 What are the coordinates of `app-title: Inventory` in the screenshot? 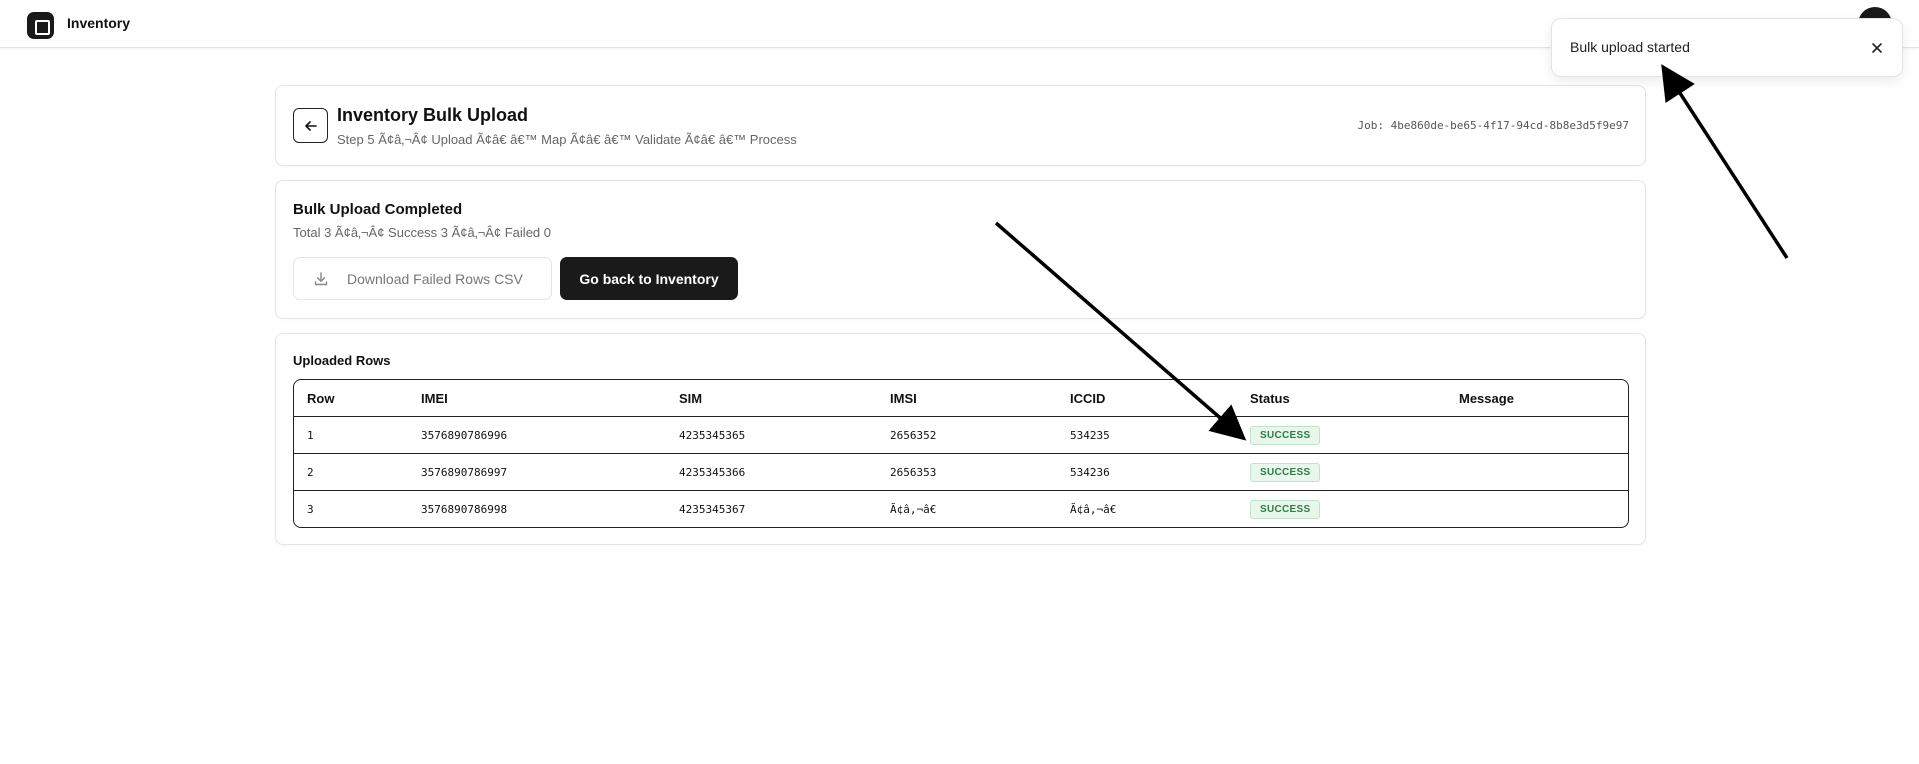 It's located at (98, 23).